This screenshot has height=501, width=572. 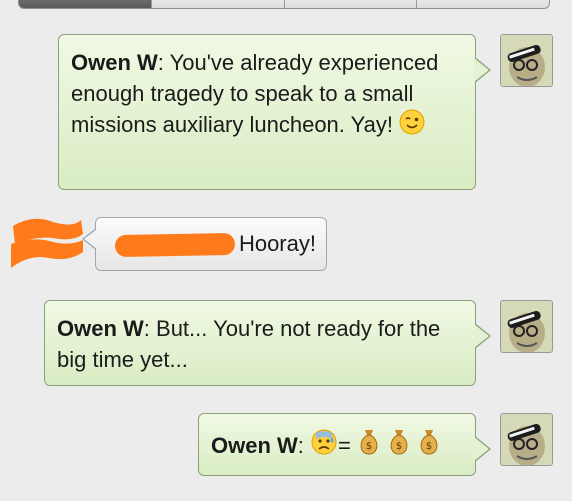 I want to click on message-bubble: Owen W: = $ $ $, so click(x=344, y=444).